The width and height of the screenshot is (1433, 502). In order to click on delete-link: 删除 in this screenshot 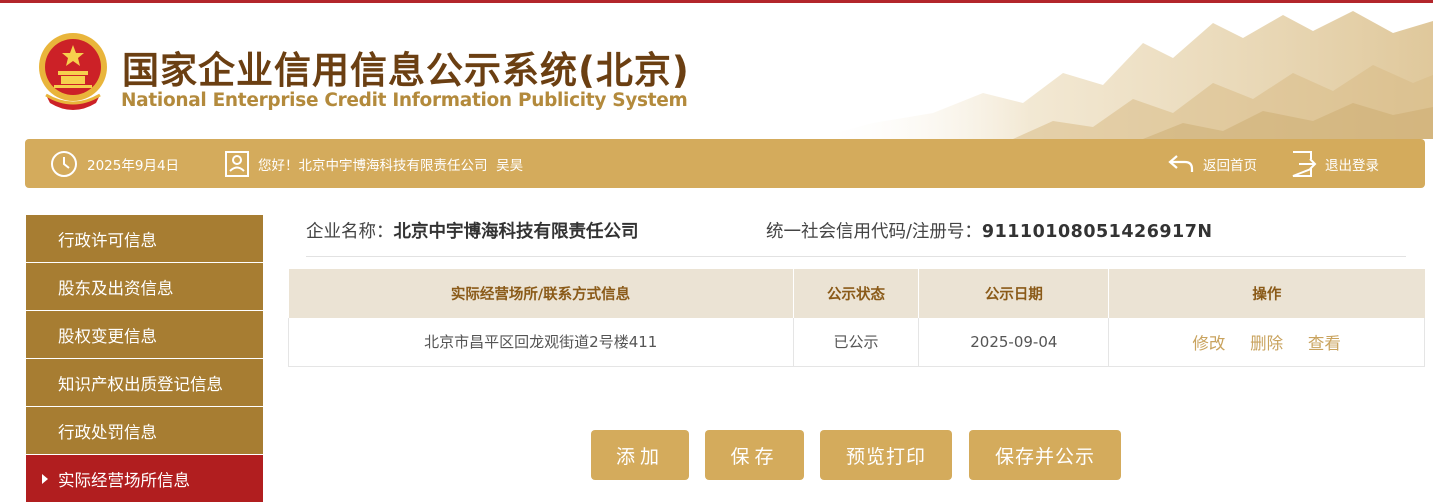, I will do `click(1266, 343)`.